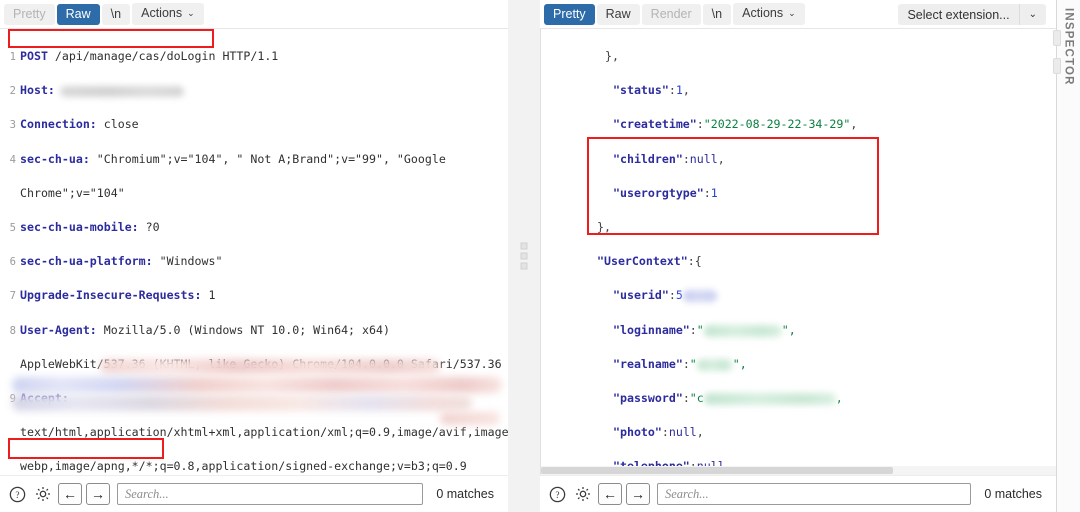 The height and width of the screenshot is (512, 1080). I want to click on code-line: "loginname":" ",, so click(704, 329).